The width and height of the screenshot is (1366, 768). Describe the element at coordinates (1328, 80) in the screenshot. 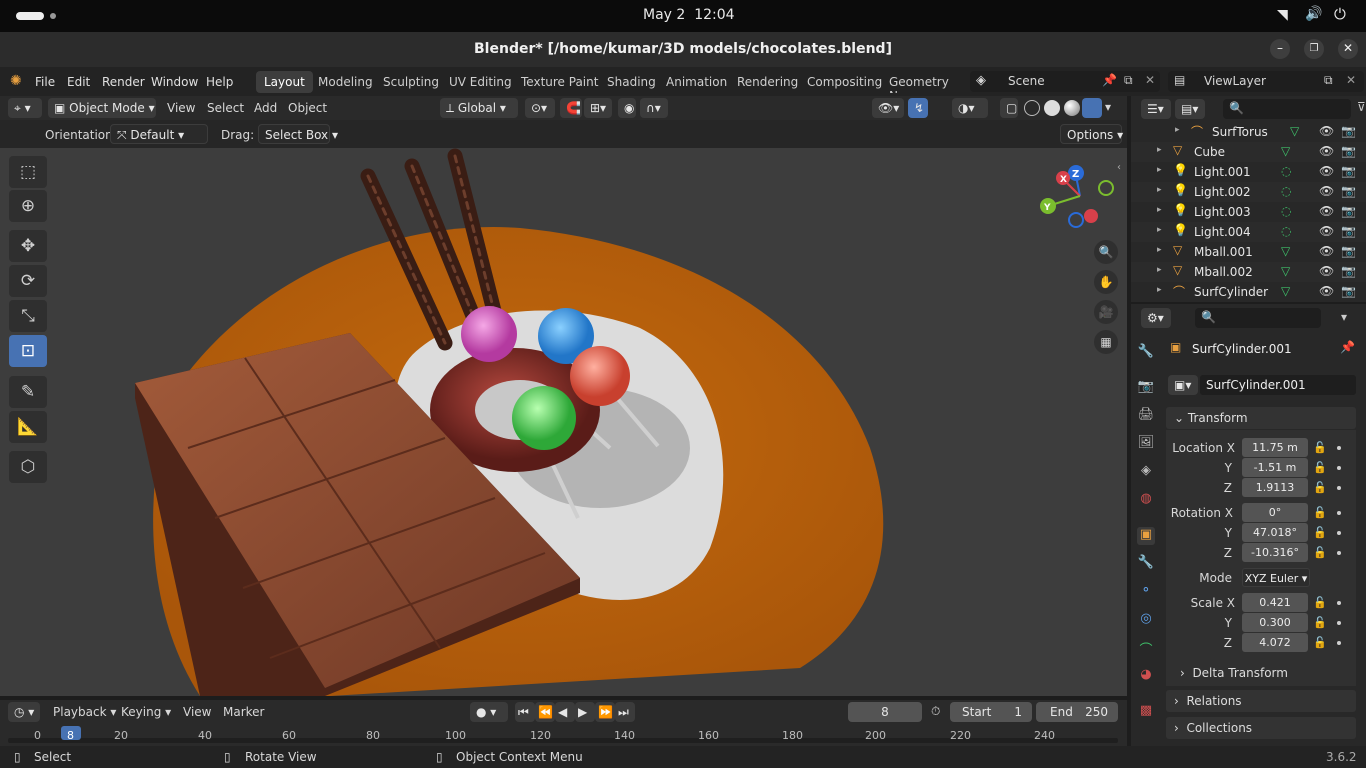

I see `new-layer-icon: ⧉` at that location.